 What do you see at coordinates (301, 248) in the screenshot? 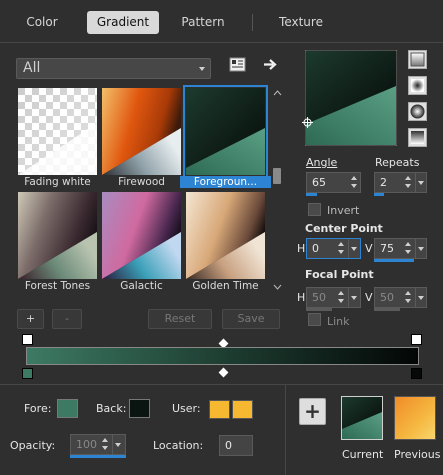
I see `center-h-label: H` at bounding box center [301, 248].